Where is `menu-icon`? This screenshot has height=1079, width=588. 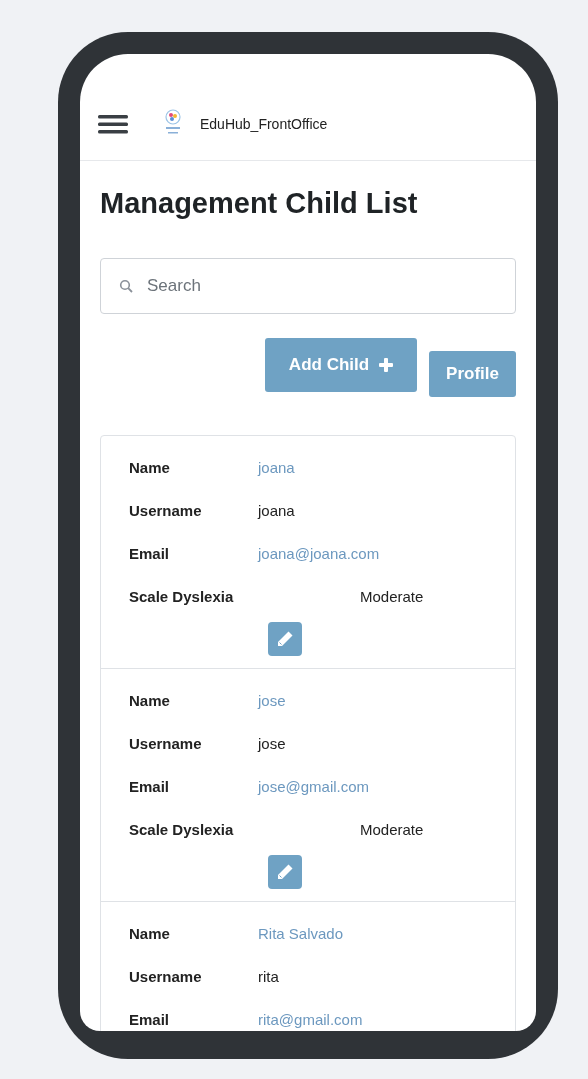
menu-icon is located at coordinates (113, 124).